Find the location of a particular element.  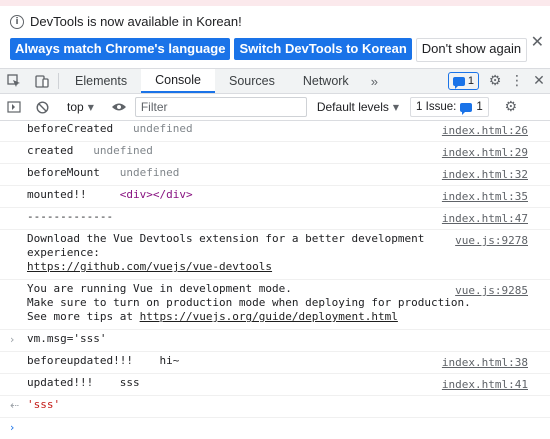

dont-show-again-button: Don't show again is located at coordinates (471, 50).